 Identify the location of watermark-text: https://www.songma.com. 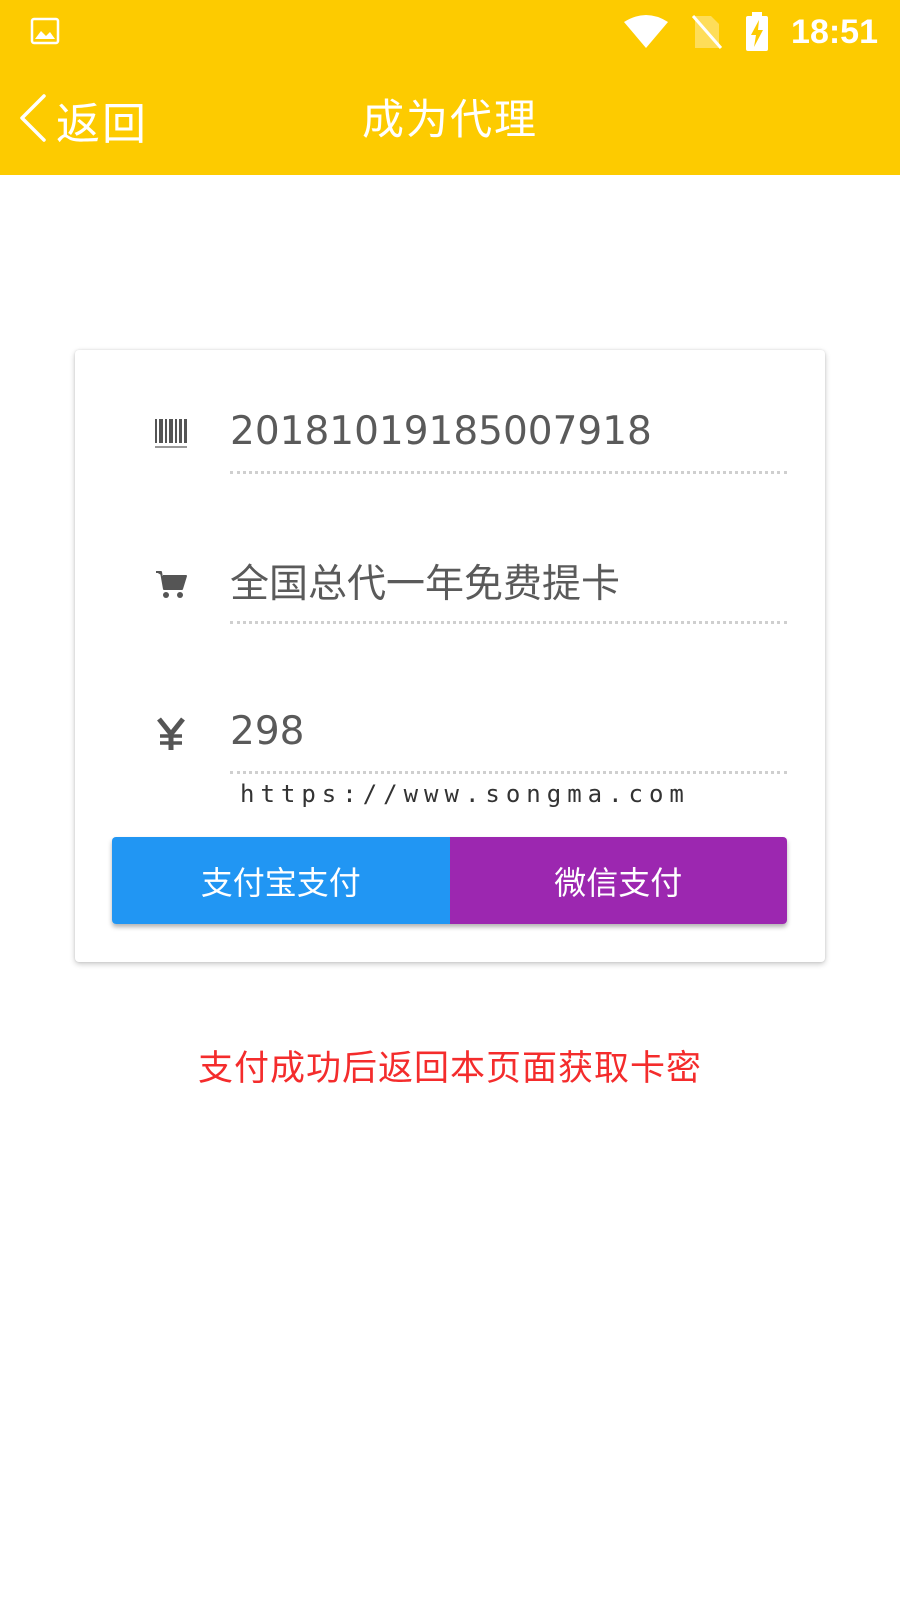
(465, 794).